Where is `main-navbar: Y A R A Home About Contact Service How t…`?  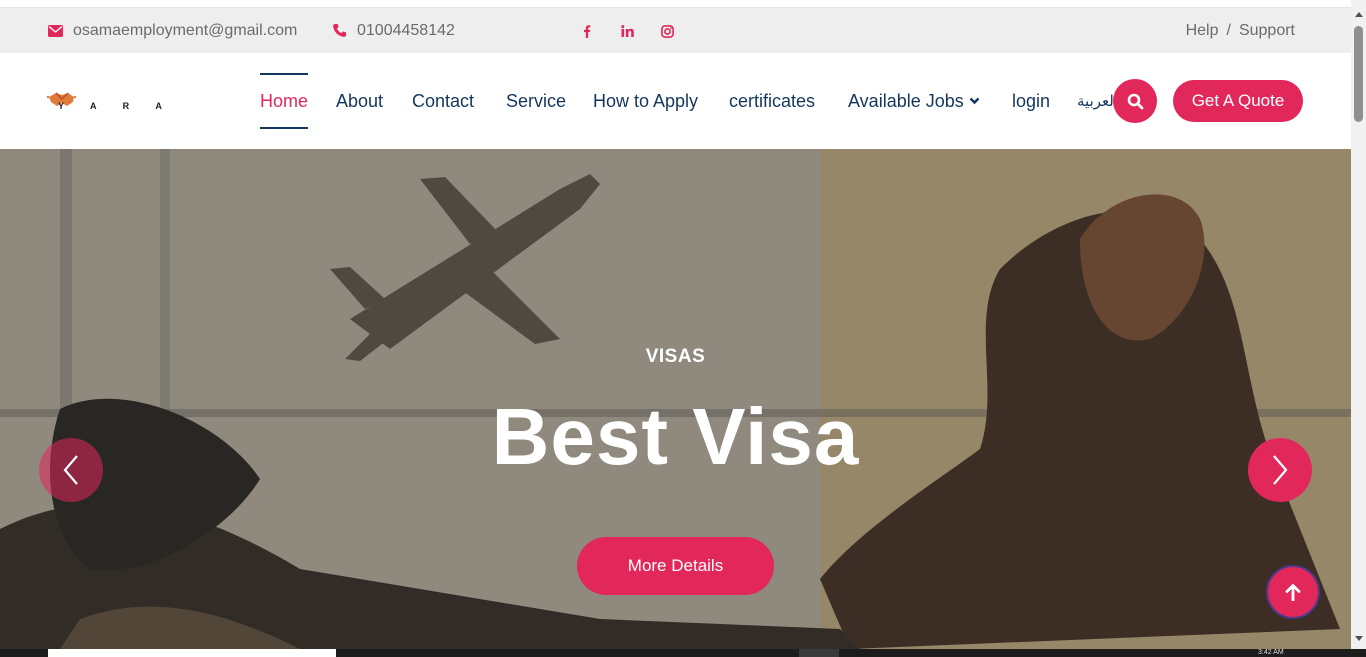
main-navbar: Y A R A Home About Contact Service How t… is located at coordinates (675, 101).